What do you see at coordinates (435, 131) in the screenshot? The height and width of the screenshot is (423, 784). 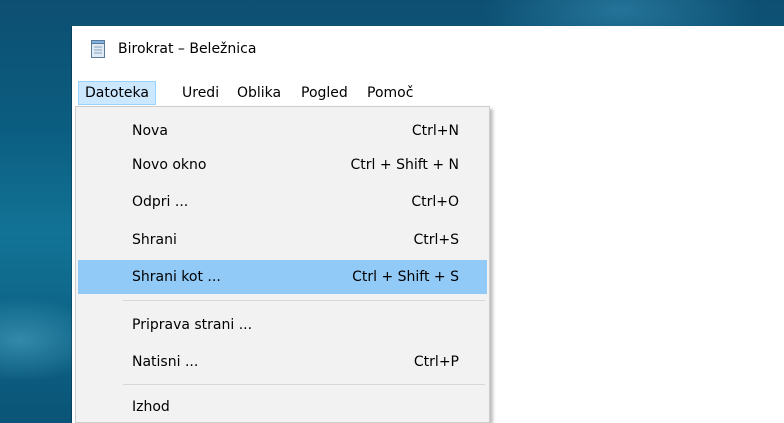 I see `menu-item-shortcut: Ctrl+N` at bounding box center [435, 131].